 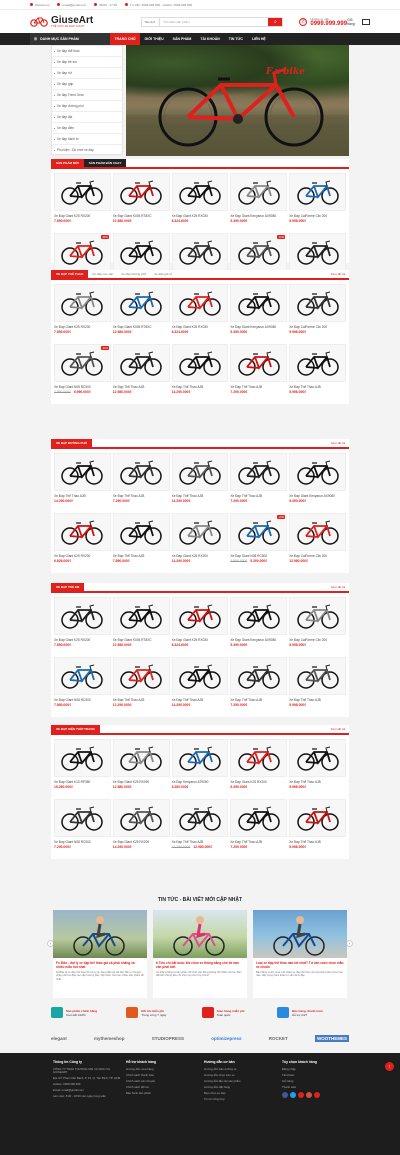 What do you see at coordinates (70, 274) in the screenshot?
I see `section-tab: XE ĐẠP THỂ THAO` at bounding box center [70, 274].